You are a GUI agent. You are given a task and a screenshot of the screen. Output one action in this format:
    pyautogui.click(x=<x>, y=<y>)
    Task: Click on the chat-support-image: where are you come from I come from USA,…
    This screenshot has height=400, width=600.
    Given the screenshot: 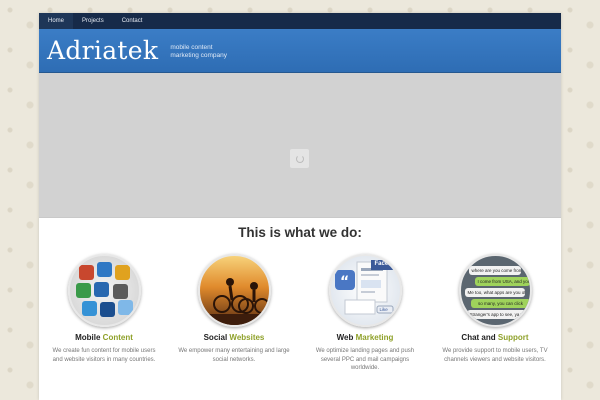 What is the action you would take?
    pyautogui.click(x=495, y=290)
    